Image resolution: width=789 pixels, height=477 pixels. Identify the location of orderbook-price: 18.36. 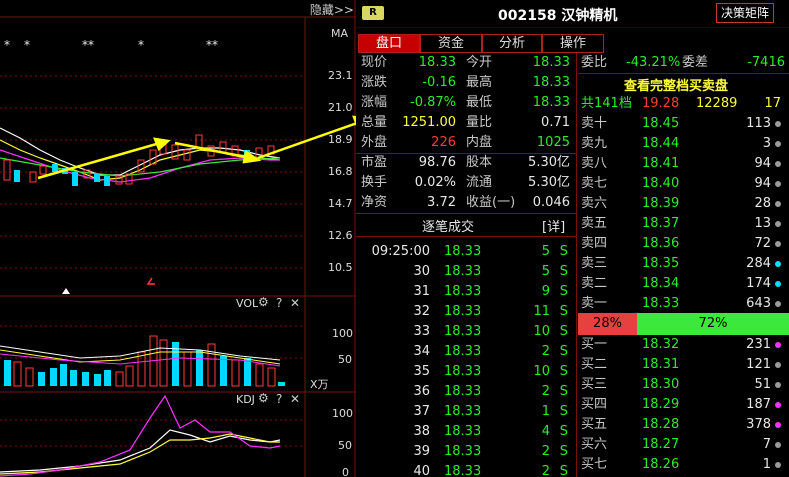
(661, 243).